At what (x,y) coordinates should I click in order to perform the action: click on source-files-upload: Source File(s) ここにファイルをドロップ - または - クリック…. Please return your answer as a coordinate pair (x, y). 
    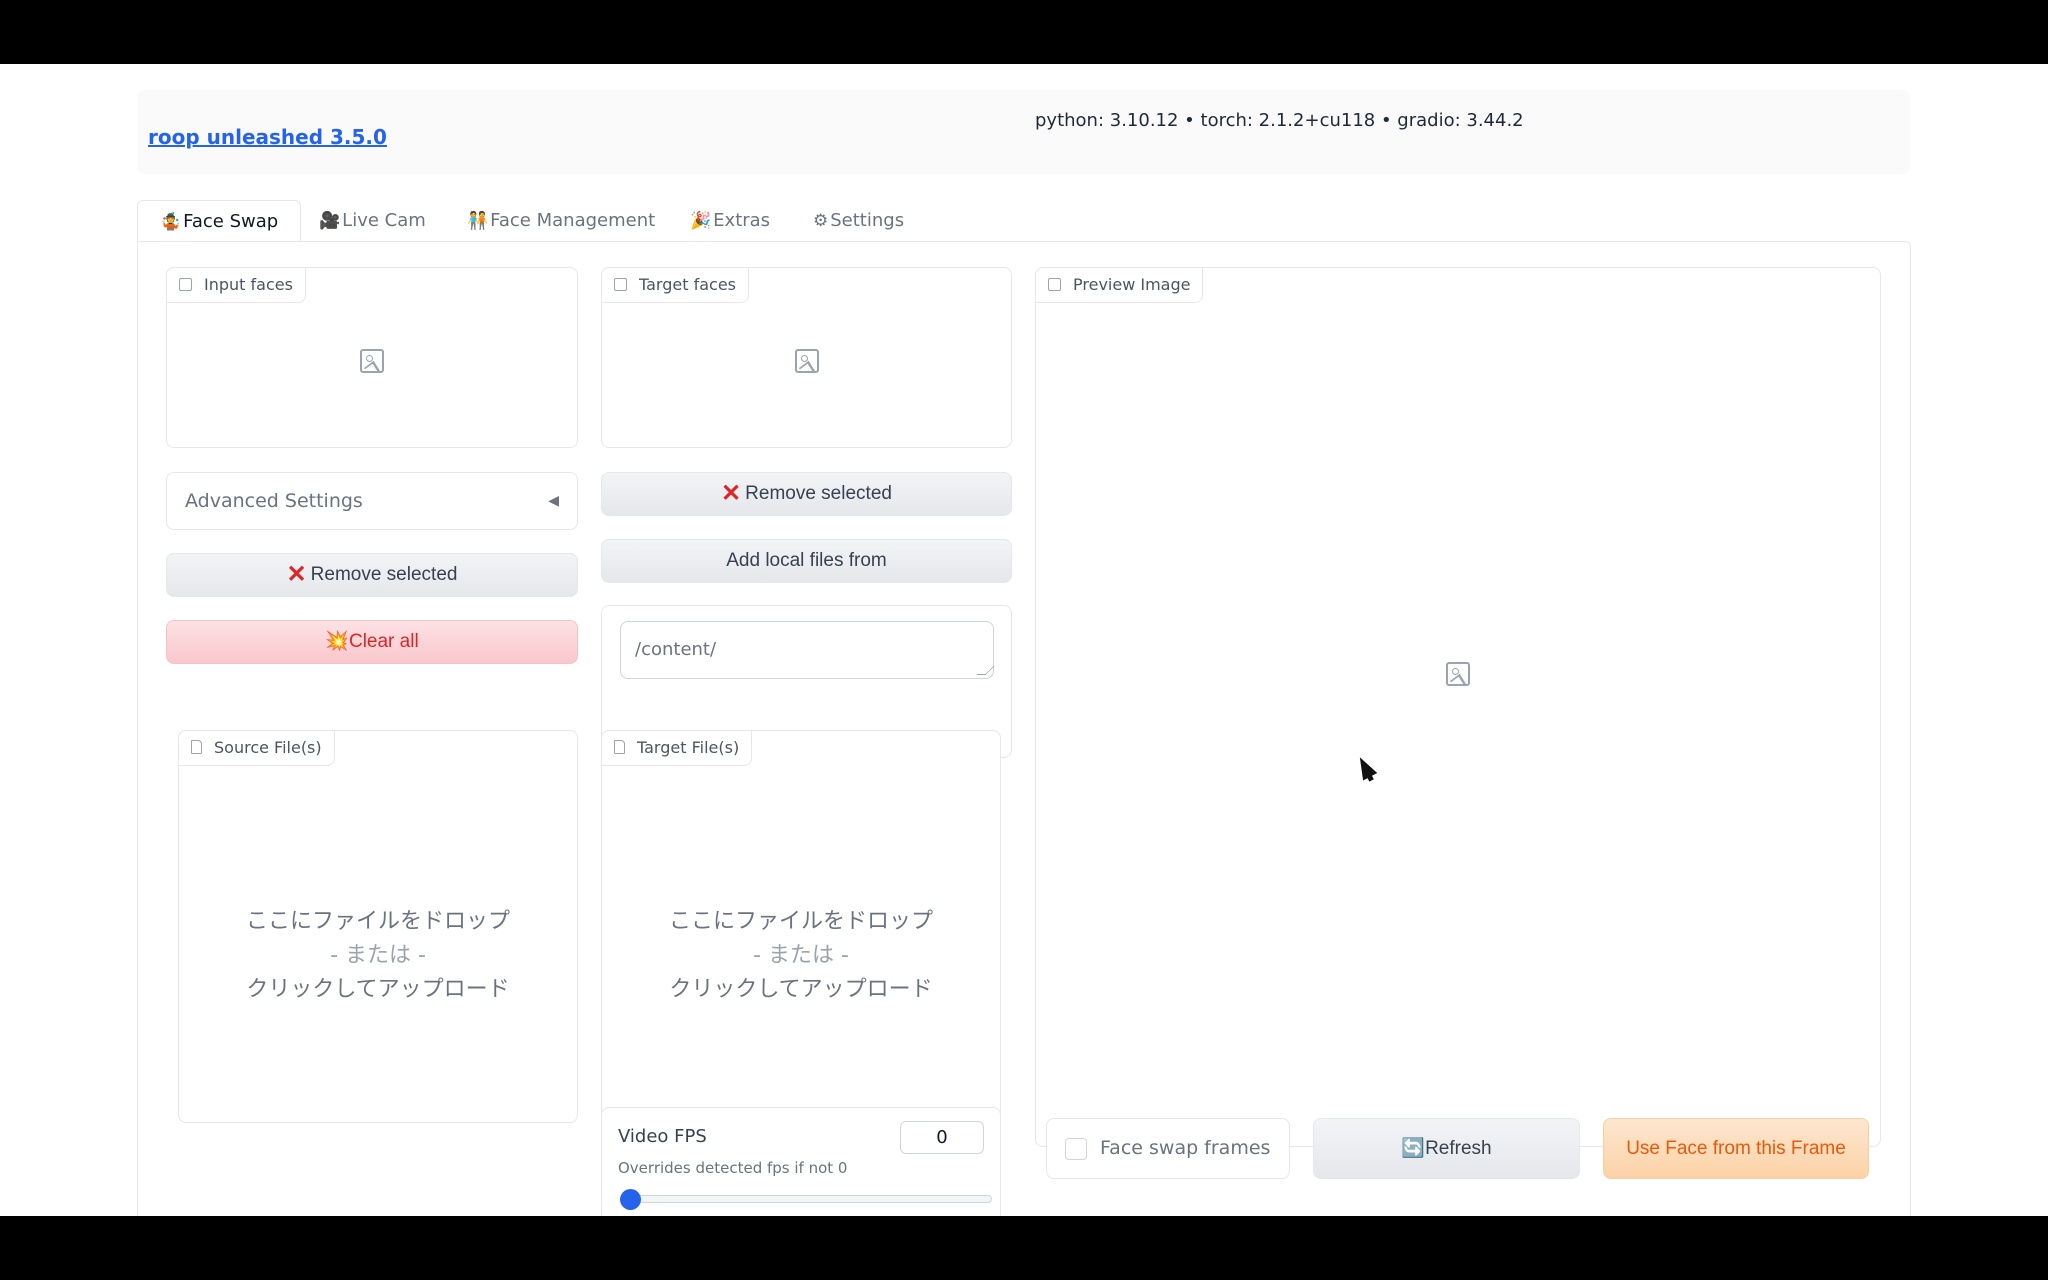
    Looking at the image, I should click on (378, 926).